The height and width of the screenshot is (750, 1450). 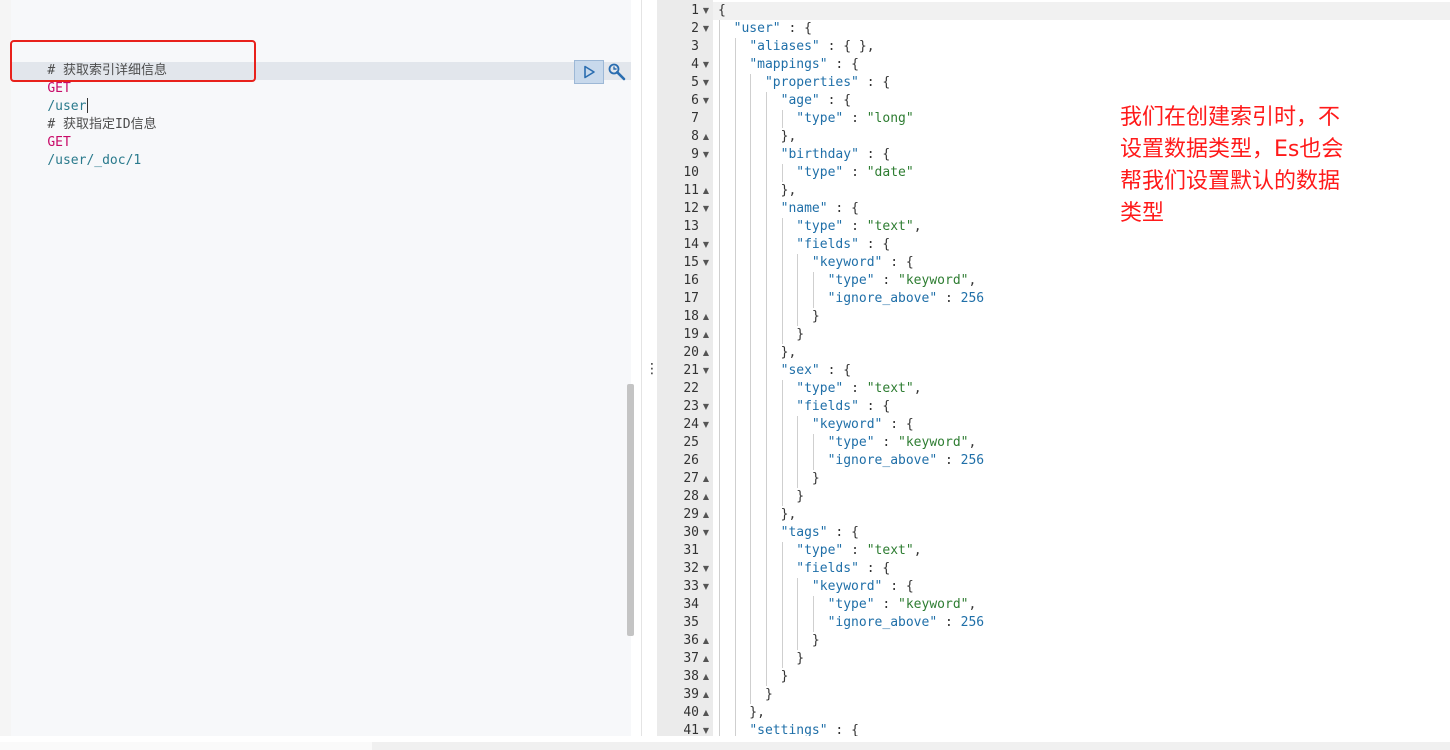 I want to click on line-number: 1, so click(x=695, y=10).